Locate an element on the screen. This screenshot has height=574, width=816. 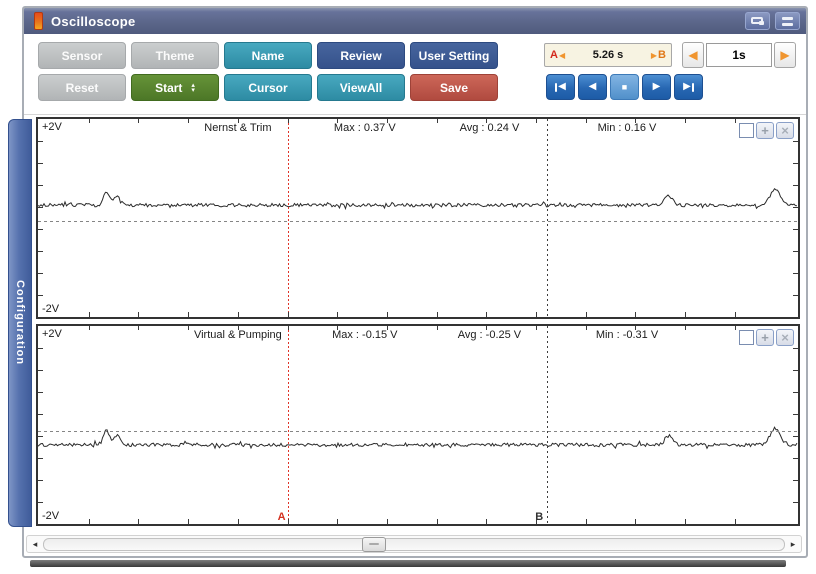
start-button: Start ▴ ▾ is located at coordinates (175, 87).